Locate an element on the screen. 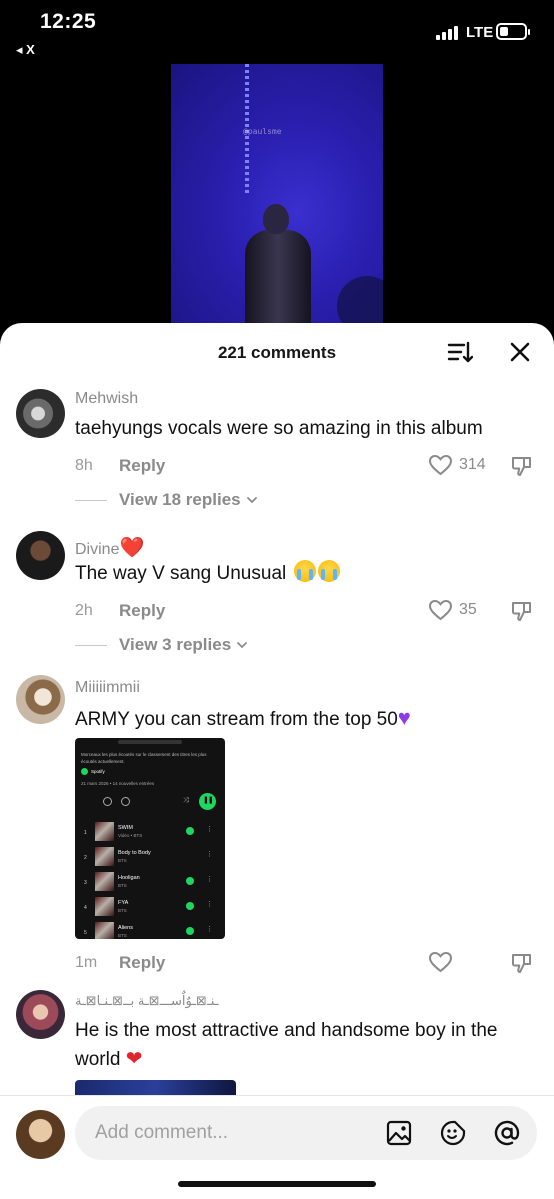 The height and width of the screenshot is (1199, 554). view-replies-link: View 3 replies is located at coordinates (161, 645).